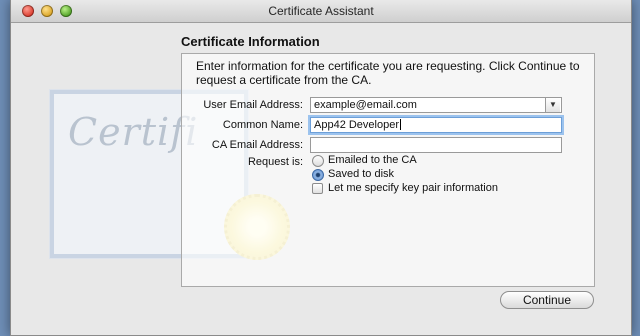 The height and width of the screenshot is (336, 640). What do you see at coordinates (401, 124) in the screenshot?
I see `text-cursor` at bounding box center [401, 124].